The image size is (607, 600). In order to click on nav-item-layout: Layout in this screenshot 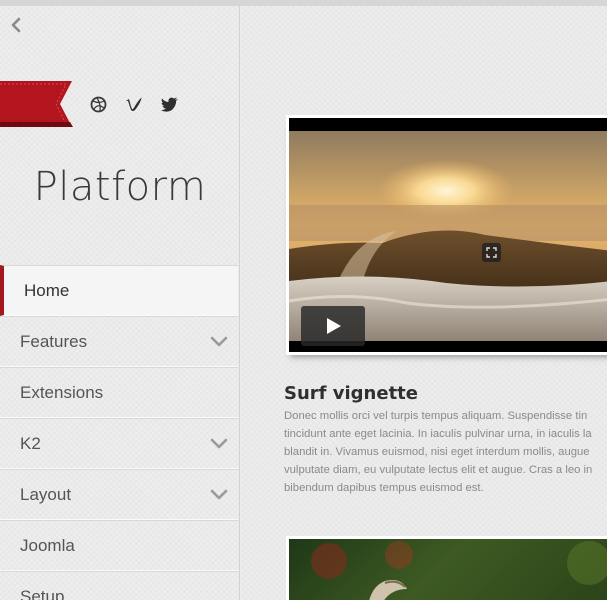, I will do `click(119, 494)`.